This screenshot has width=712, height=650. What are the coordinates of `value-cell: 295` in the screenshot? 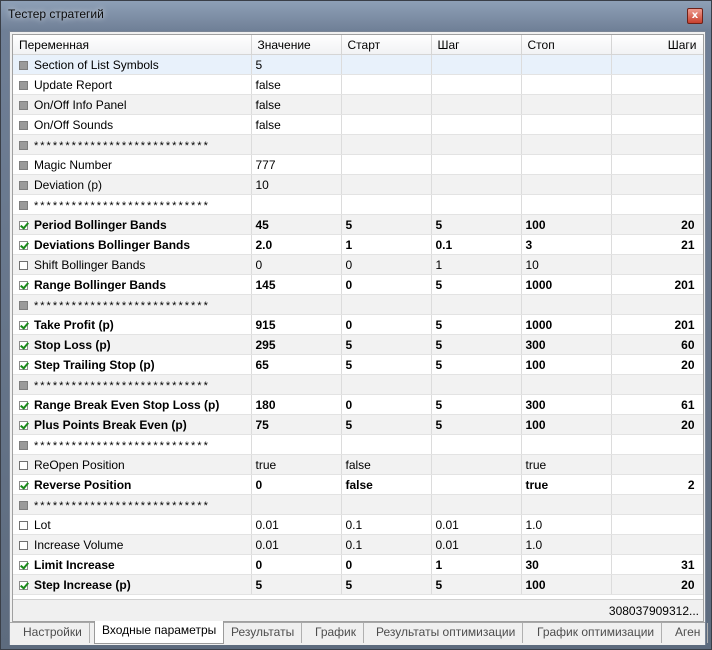 It's located at (296, 344).